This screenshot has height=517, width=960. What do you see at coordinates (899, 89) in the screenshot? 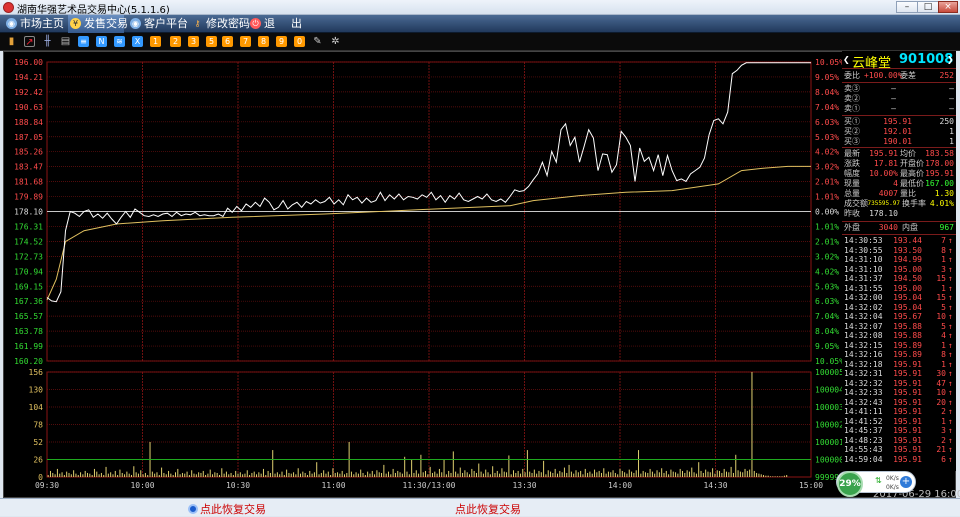
I see `sell-level-row: 卖③ — —` at bounding box center [899, 89].